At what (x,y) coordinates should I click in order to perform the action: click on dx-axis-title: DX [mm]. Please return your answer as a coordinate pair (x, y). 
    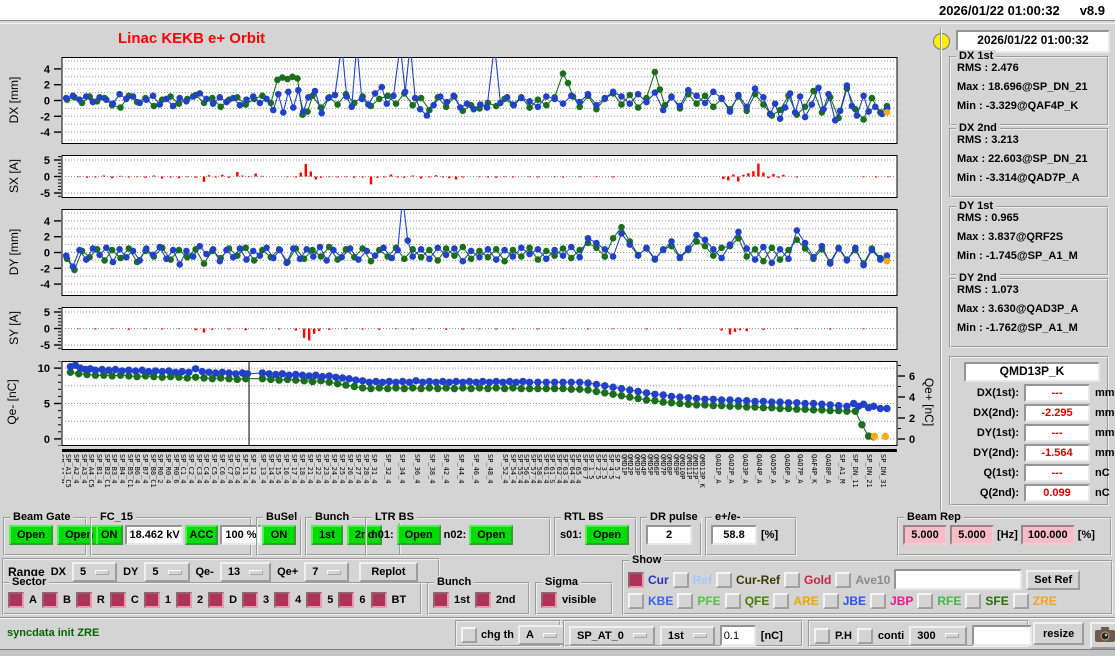
    Looking at the image, I should click on (14, 100).